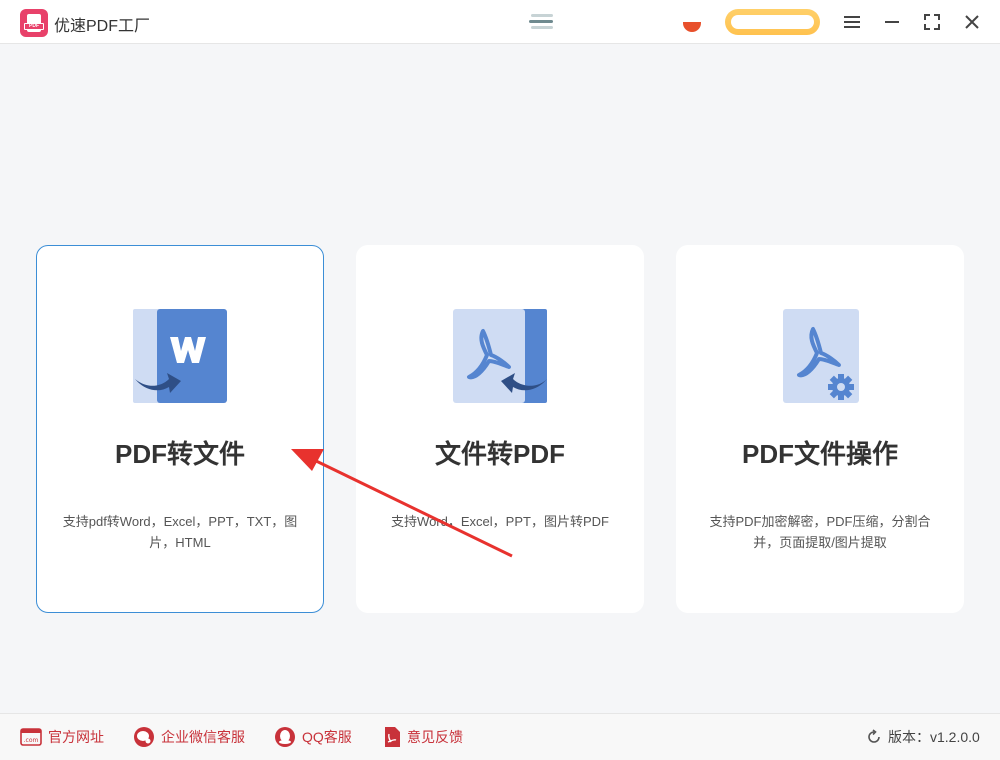 This screenshot has width=1000, height=760. Describe the element at coordinates (144, 737) in the screenshot. I see `wechat-work-icon` at that location.